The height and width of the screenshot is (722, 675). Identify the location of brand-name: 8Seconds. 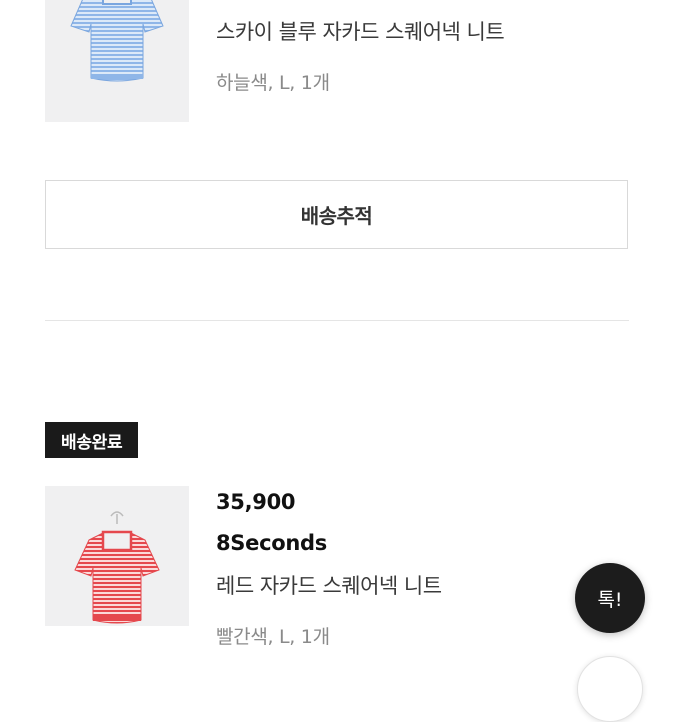
(271, 543).